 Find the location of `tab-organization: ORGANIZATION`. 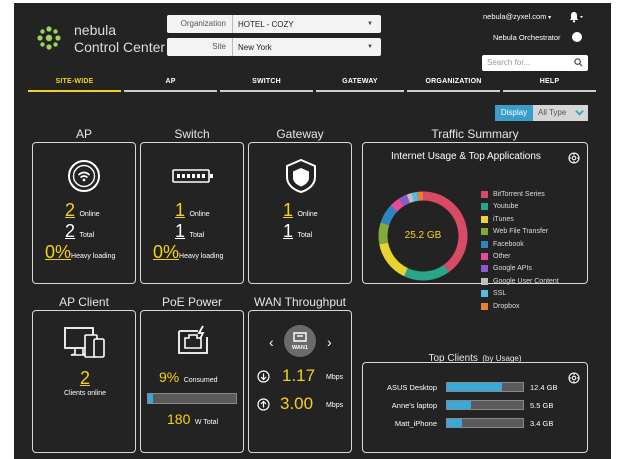

tab-organization: ORGANIZATION is located at coordinates (453, 85).